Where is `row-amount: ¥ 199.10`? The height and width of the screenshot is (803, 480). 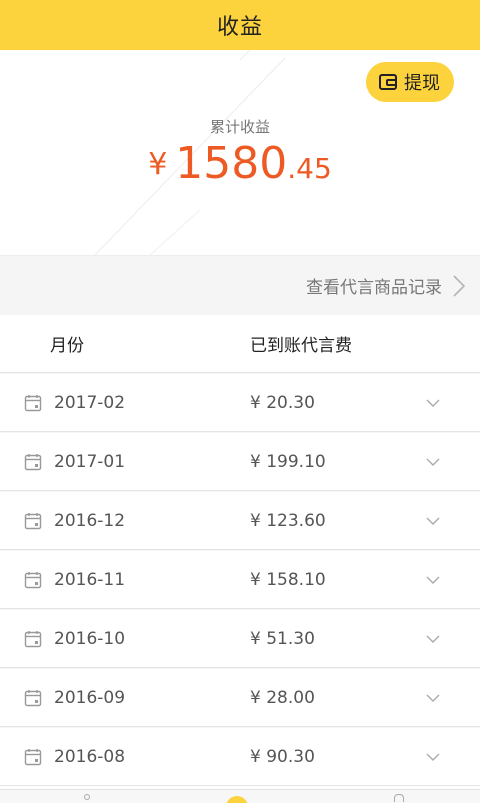 row-amount: ¥ 199.10 is located at coordinates (288, 461).